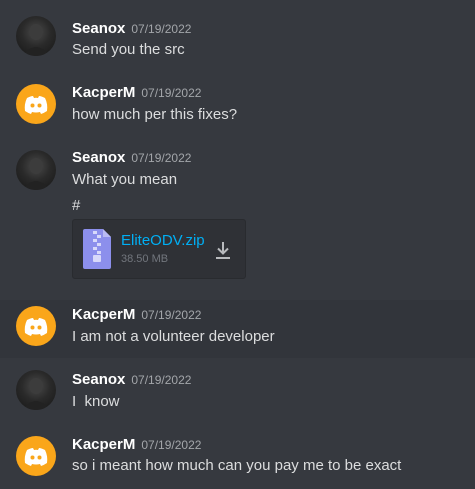 Image resolution: width=475 pixels, height=489 pixels. I want to click on attachment-filename: EliteODV.zip, so click(163, 241).